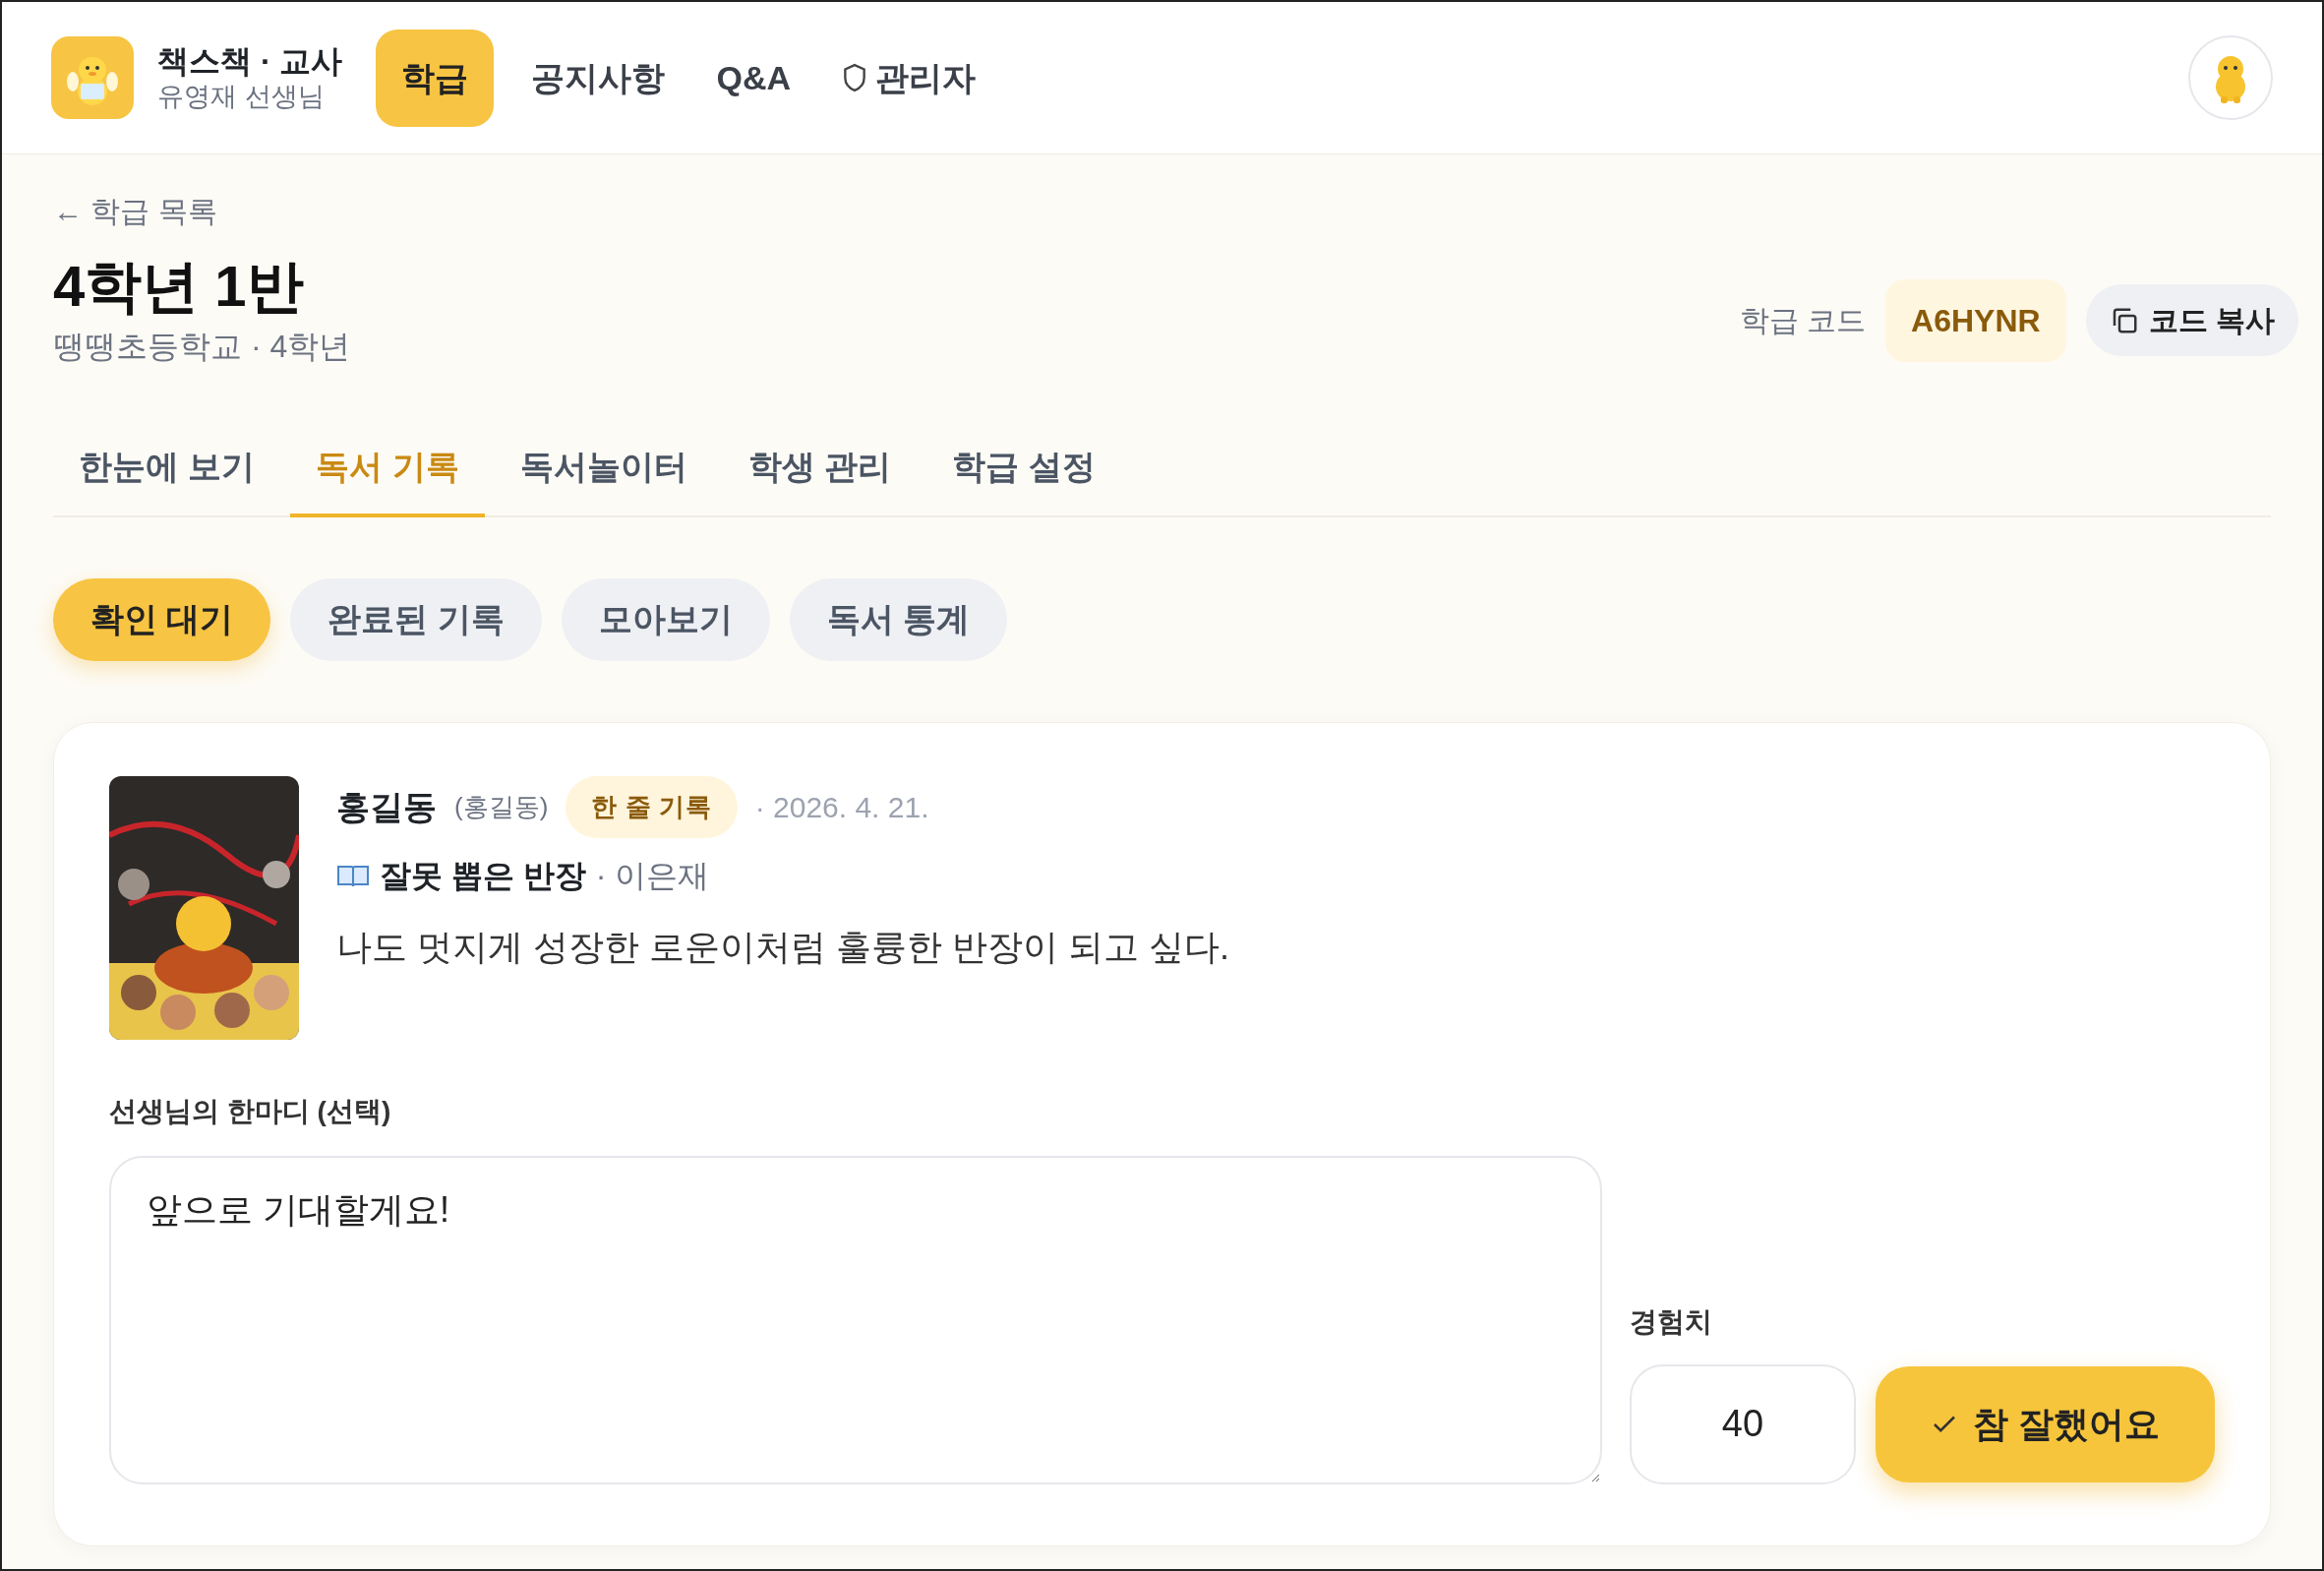 The width and height of the screenshot is (2324, 1571). What do you see at coordinates (1743, 1423) in the screenshot?
I see `xp-field: 40` at bounding box center [1743, 1423].